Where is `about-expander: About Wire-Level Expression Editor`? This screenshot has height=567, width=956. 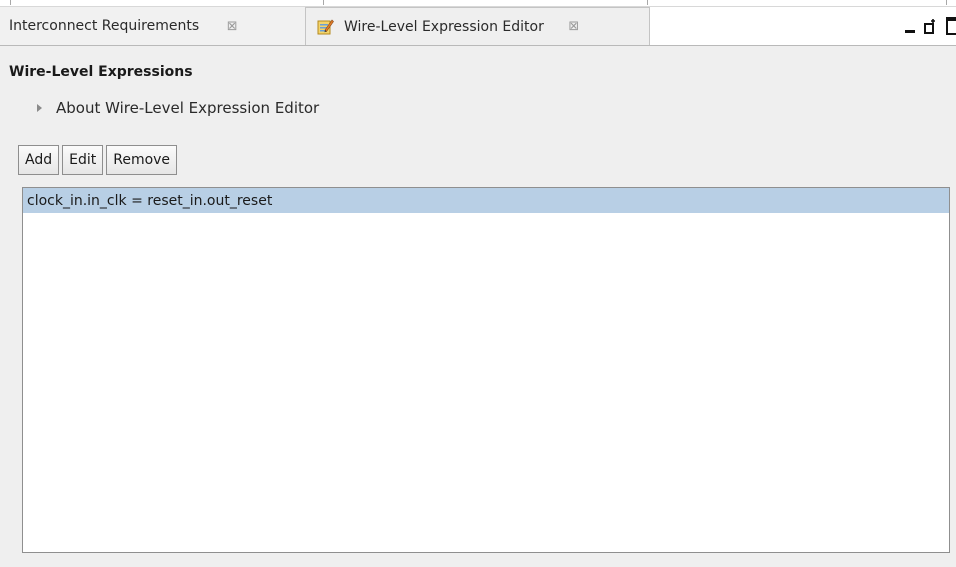 about-expander: About Wire-Level Expression Editor is located at coordinates (178, 108).